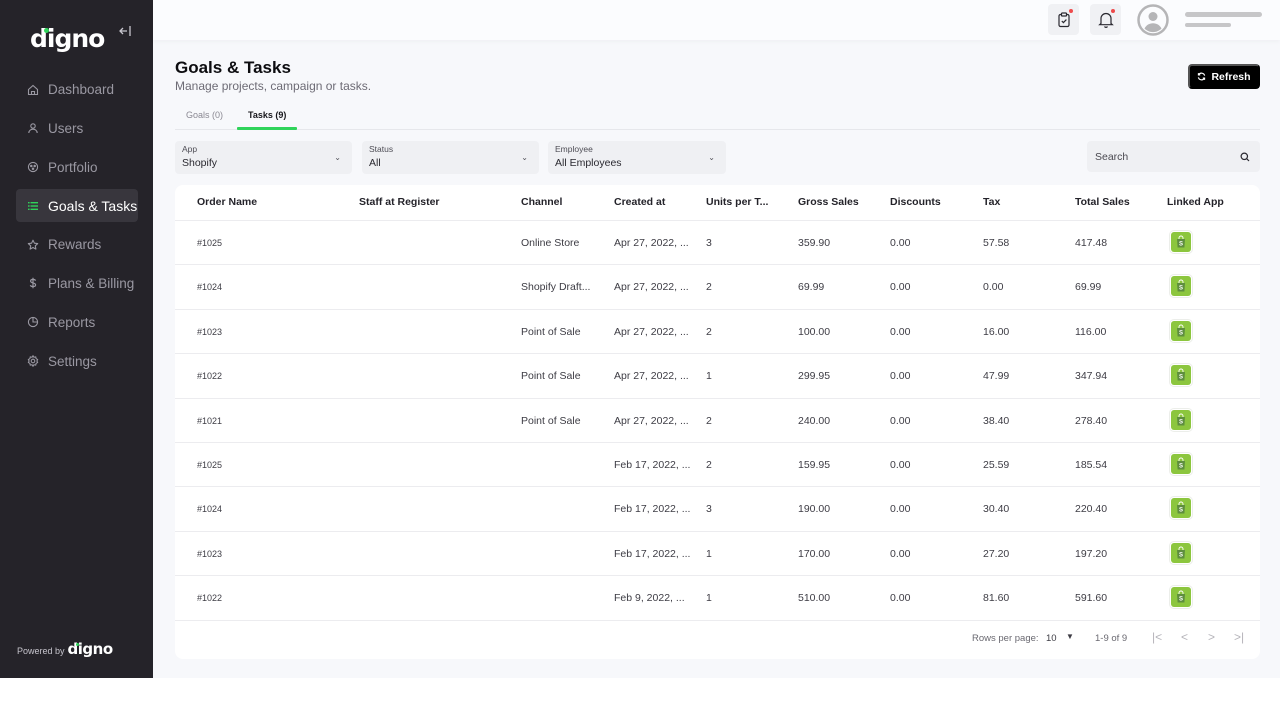 The image size is (1280, 720). Describe the element at coordinates (1162, 156) in the screenshot. I see `search-input` at that location.